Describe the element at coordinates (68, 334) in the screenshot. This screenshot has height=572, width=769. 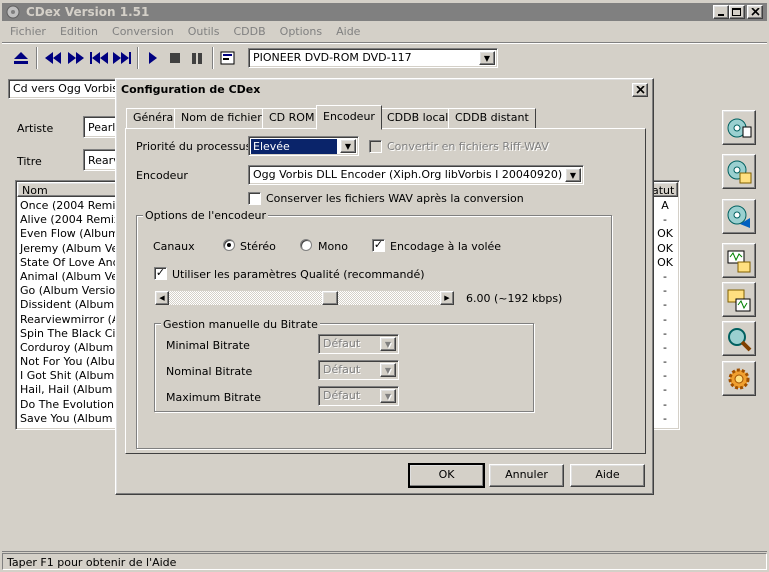
I see `track-row-name: Spin The Black Circ` at that location.